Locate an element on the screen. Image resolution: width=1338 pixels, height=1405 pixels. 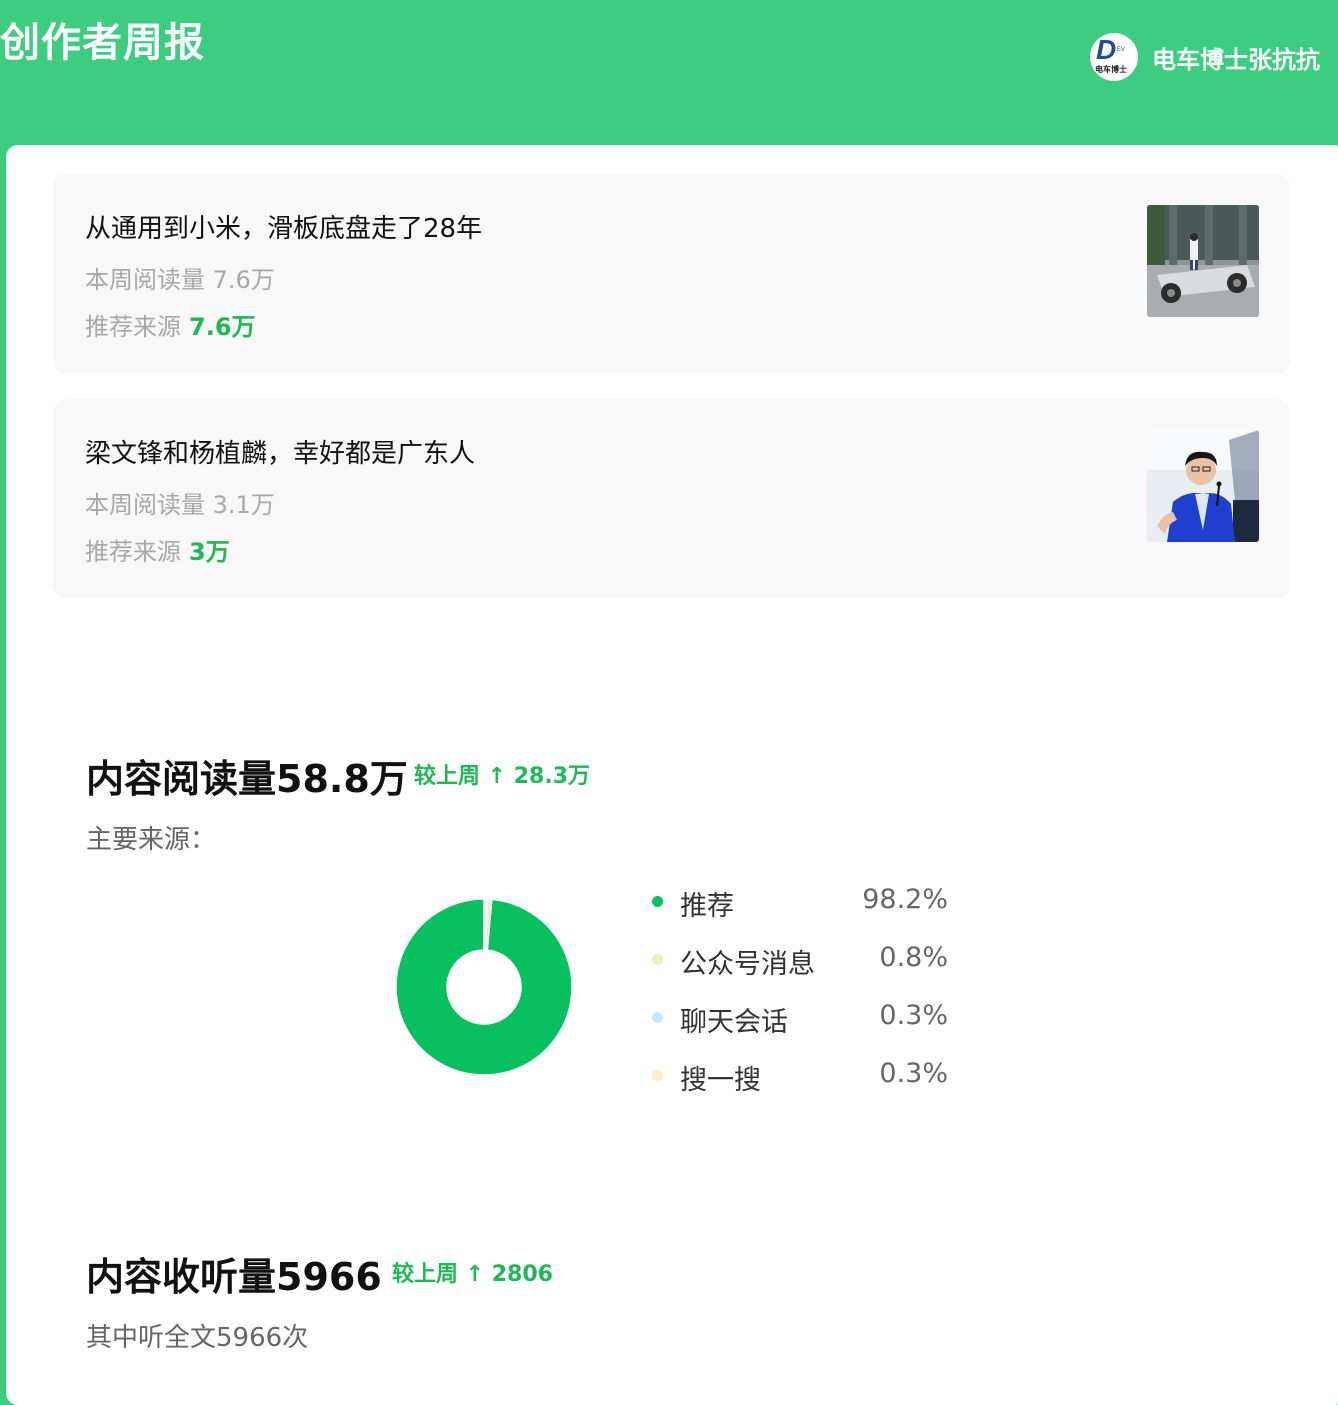
legend-item: 聊天会话 0.3% is located at coordinates (798, 1025).